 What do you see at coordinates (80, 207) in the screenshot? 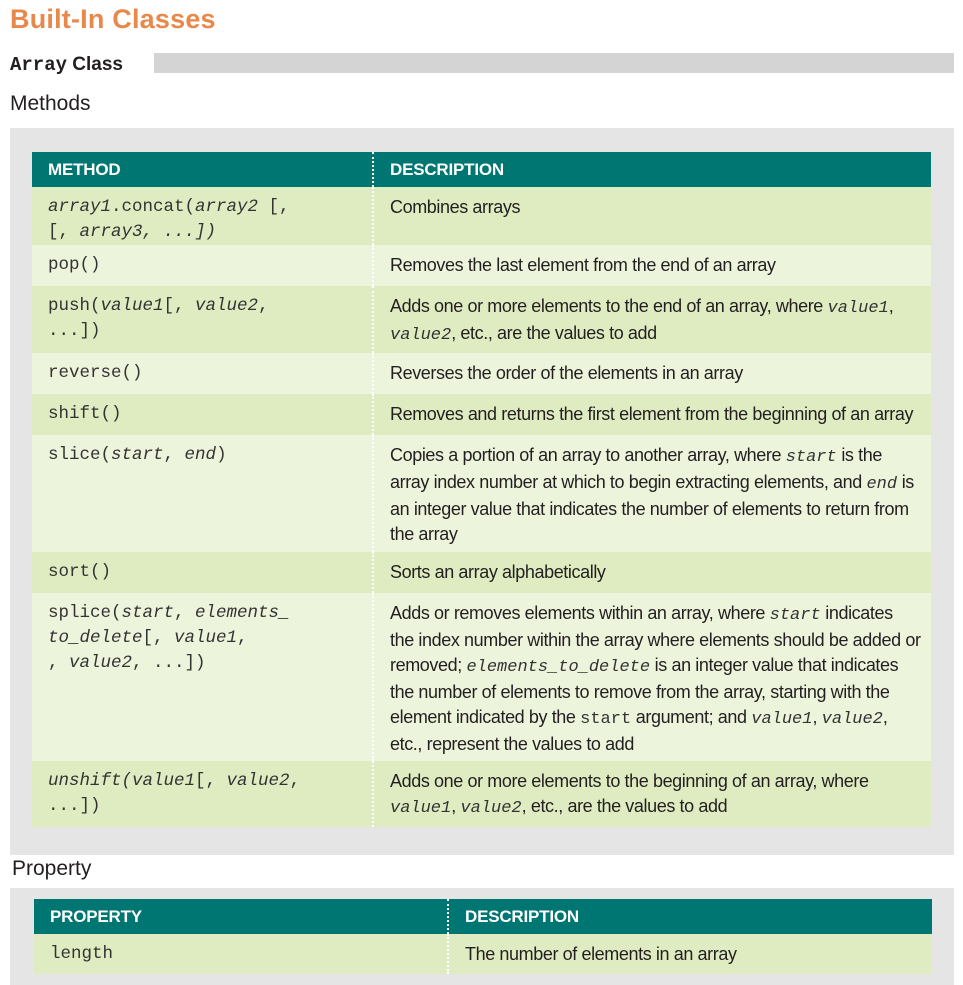
I see `method-text: array1` at bounding box center [80, 207].